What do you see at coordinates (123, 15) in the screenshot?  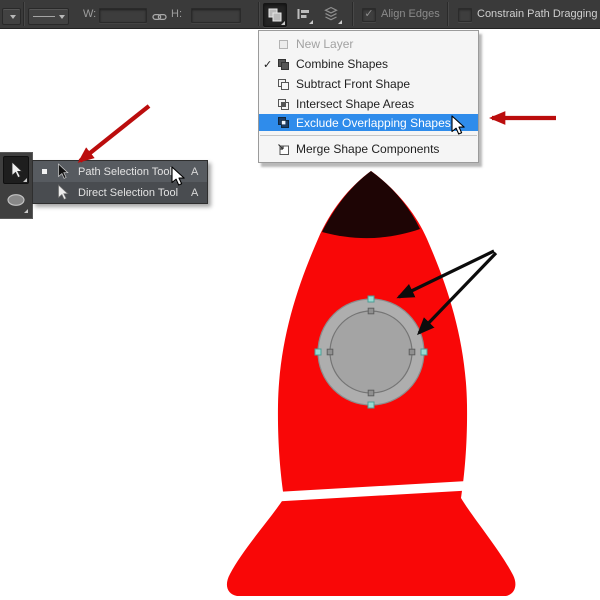 I see `width-input` at bounding box center [123, 15].